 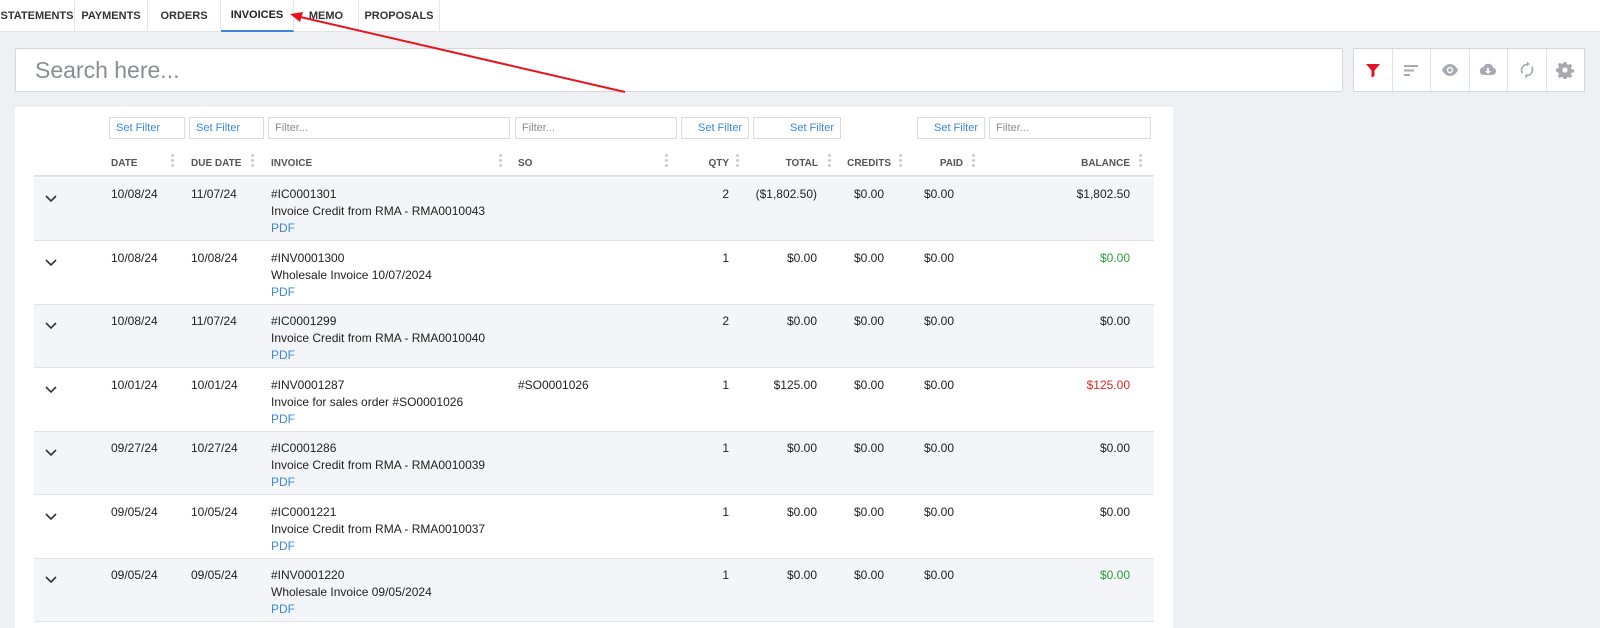 What do you see at coordinates (708, 163) in the screenshot?
I see `header-qty: QTY` at bounding box center [708, 163].